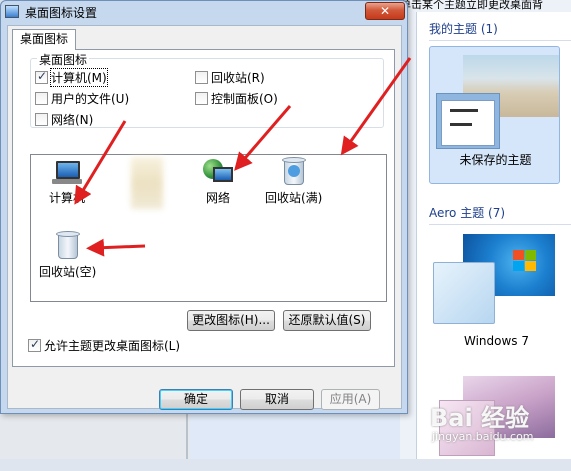  Describe the element at coordinates (218, 172) in the screenshot. I see `network-icon` at that location.